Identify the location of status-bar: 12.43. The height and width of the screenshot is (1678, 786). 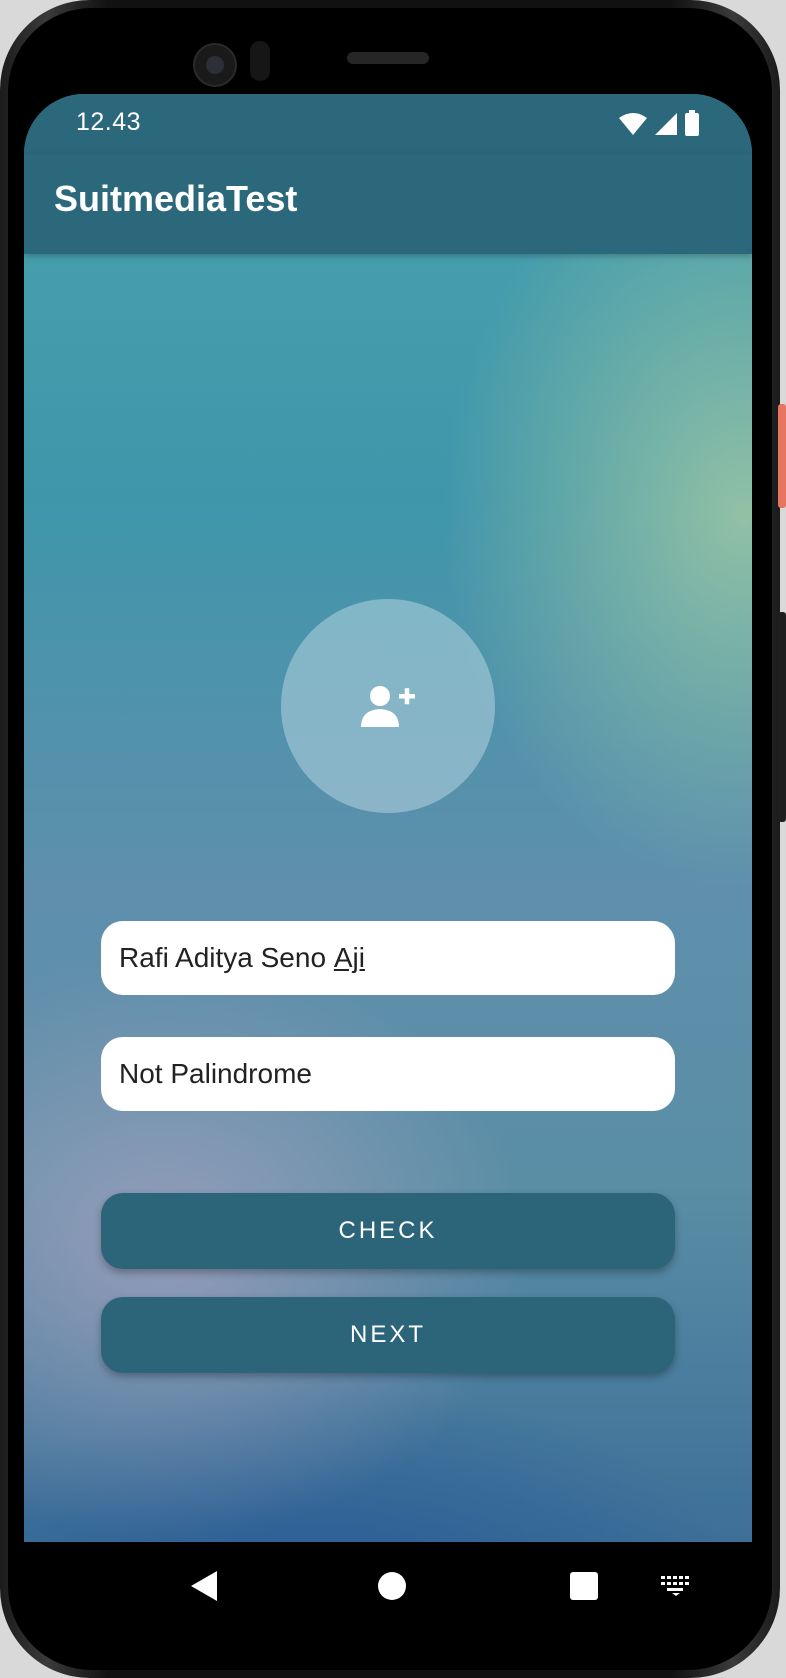
(388, 124).